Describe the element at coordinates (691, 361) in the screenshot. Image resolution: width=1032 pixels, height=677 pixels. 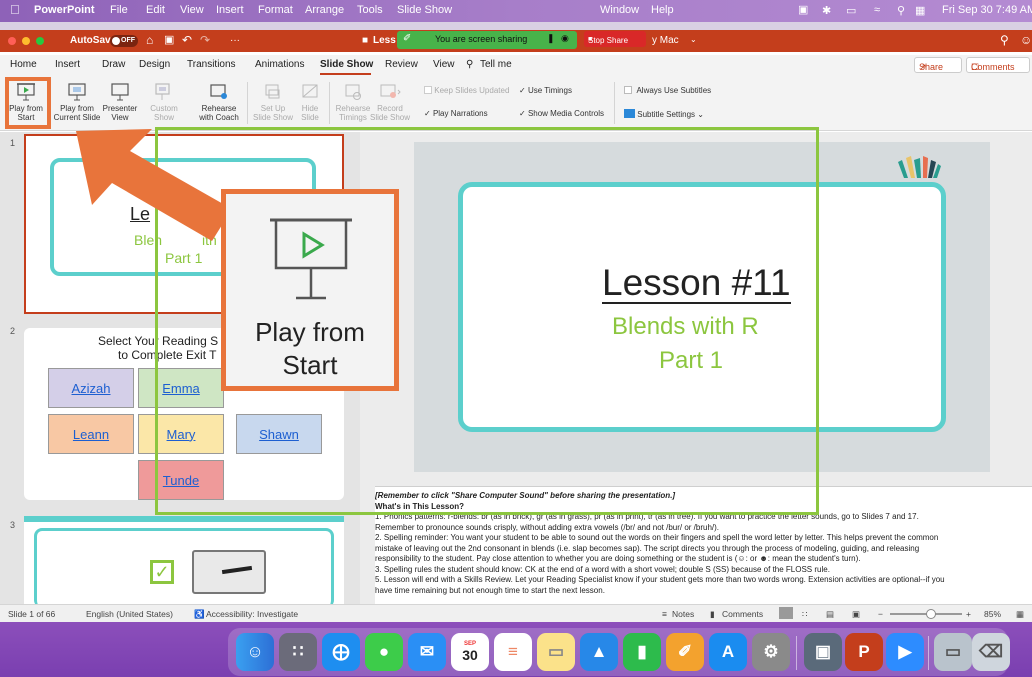
I see `slide-subtitle-part: Part 1` at that location.